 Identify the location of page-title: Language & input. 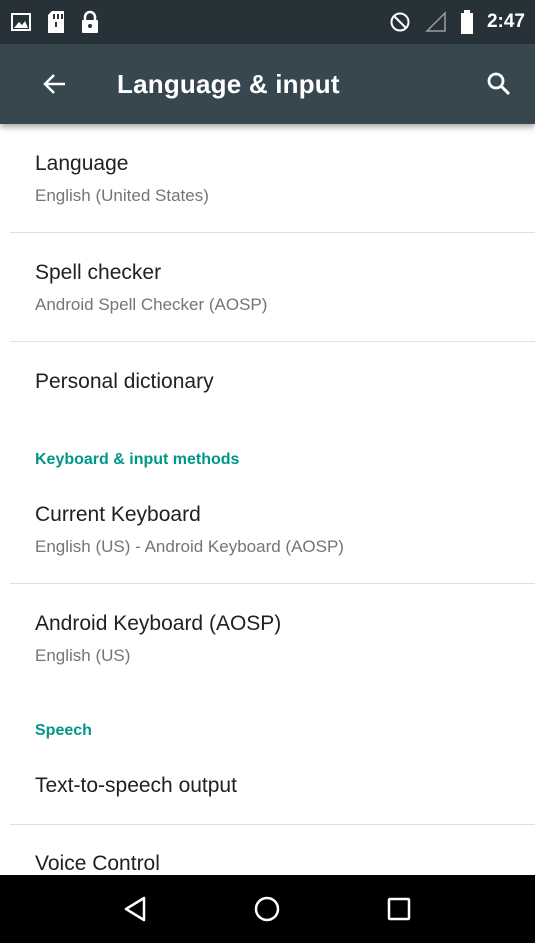
(228, 83).